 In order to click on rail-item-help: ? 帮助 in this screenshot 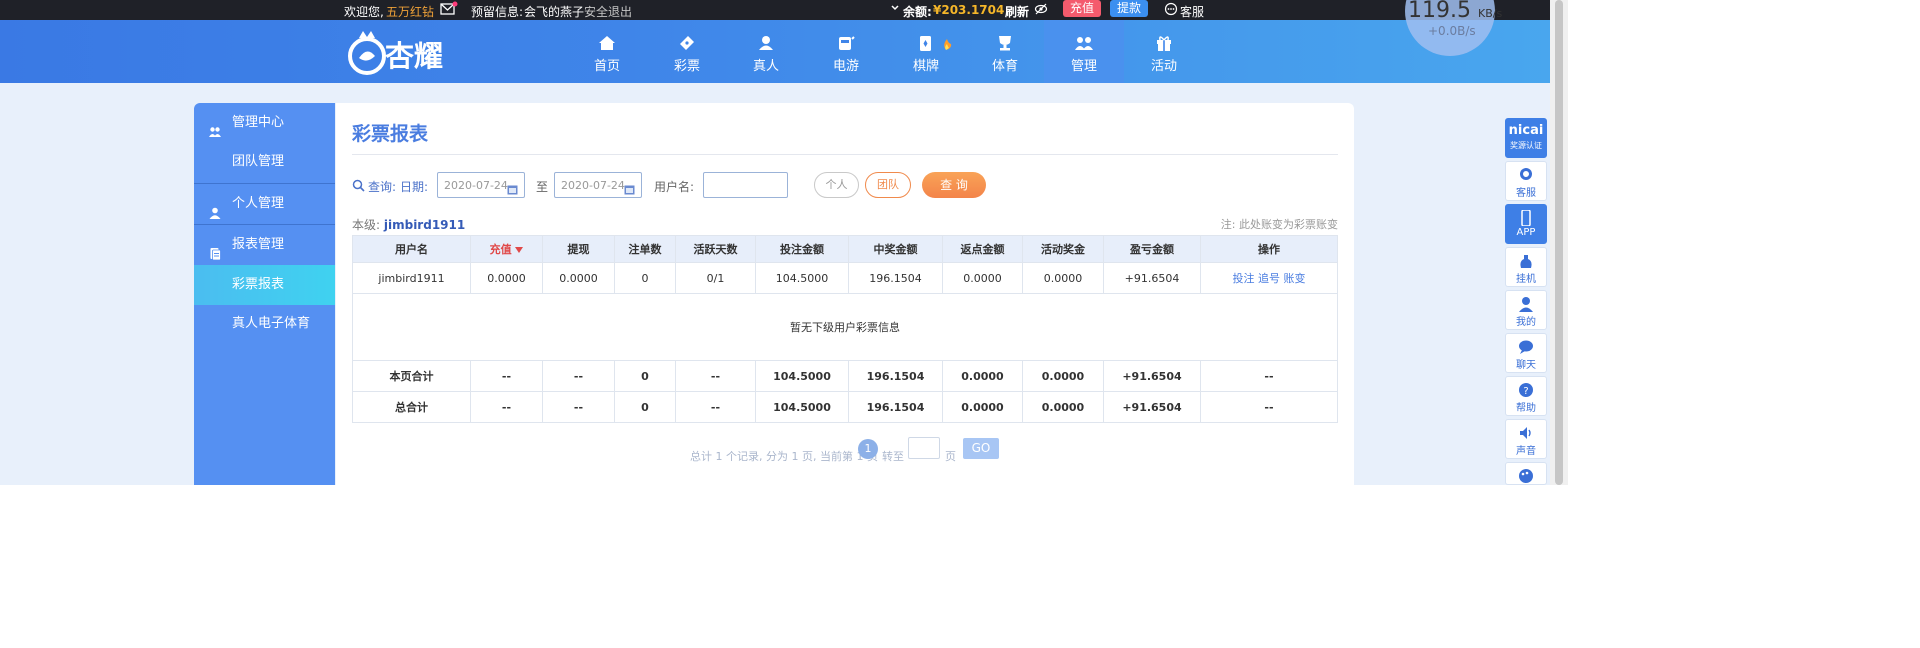, I will do `click(1526, 396)`.